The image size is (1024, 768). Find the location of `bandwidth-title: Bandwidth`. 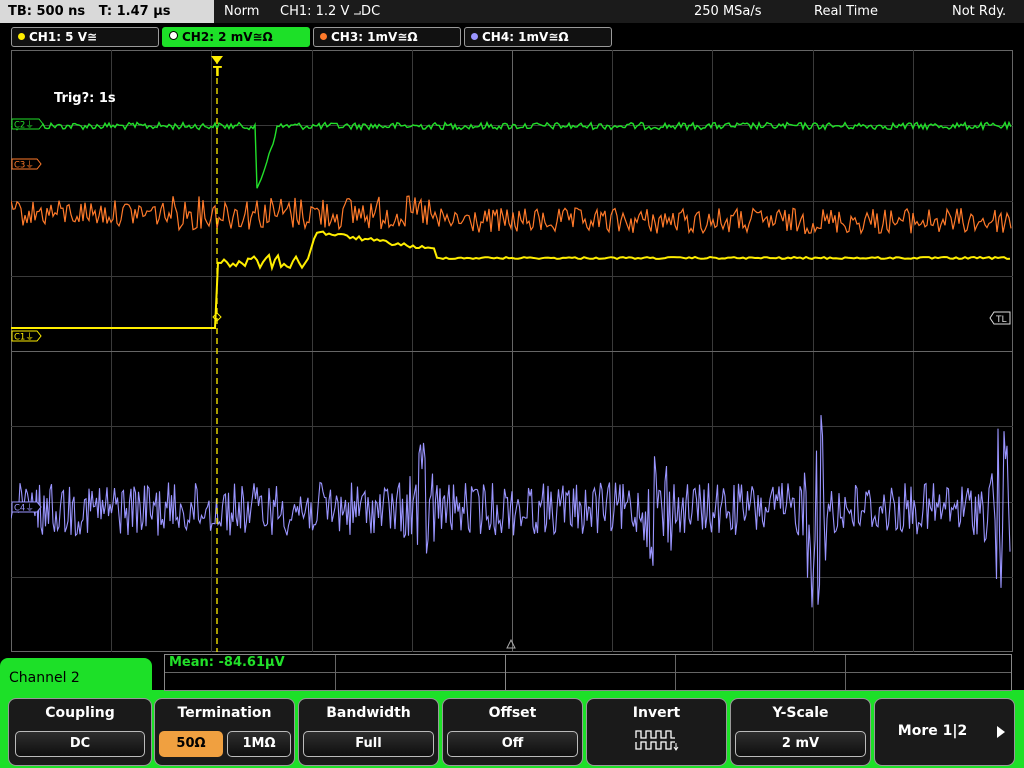

bandwidth-title: Bandwidth is located at coordinates (368, 713).